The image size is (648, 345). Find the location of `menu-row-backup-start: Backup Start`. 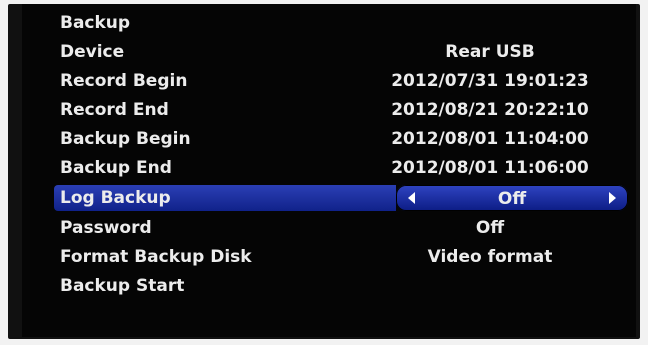

menu-row-backup-start: Backup Start is located at coordinates (329, 285).